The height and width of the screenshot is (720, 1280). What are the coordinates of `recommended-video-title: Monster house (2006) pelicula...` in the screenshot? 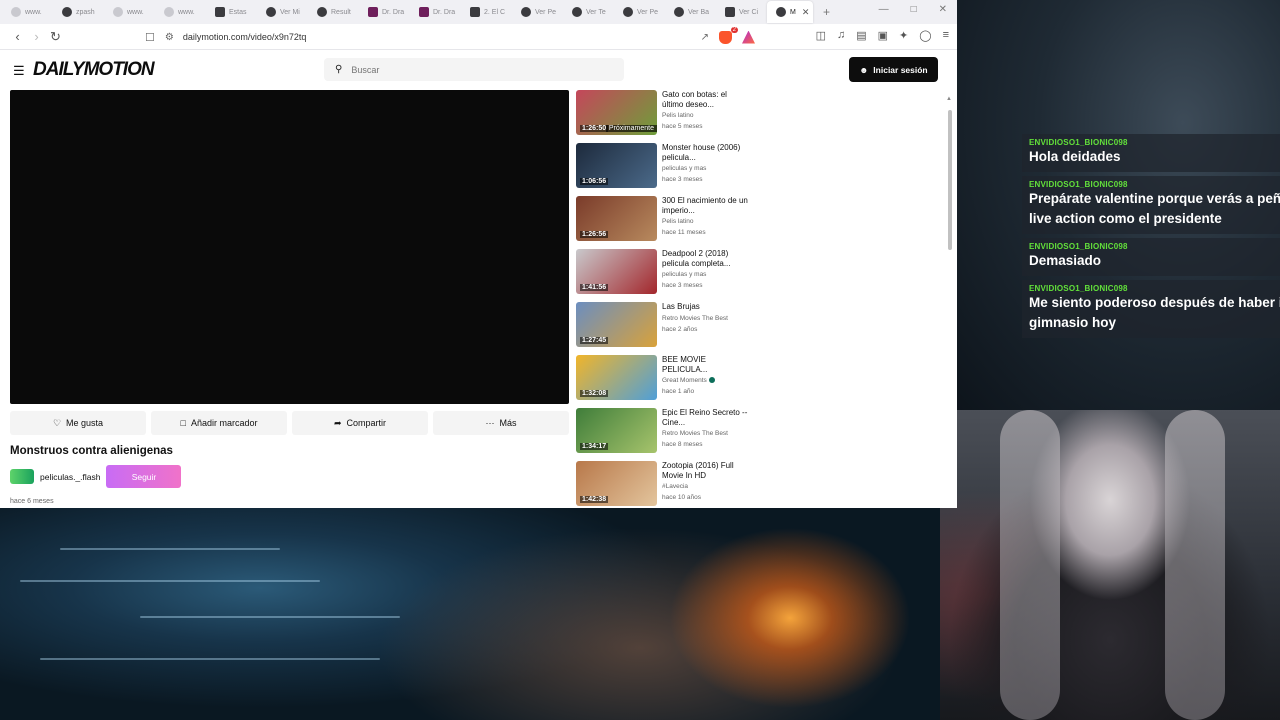 It's located at (706, 152).